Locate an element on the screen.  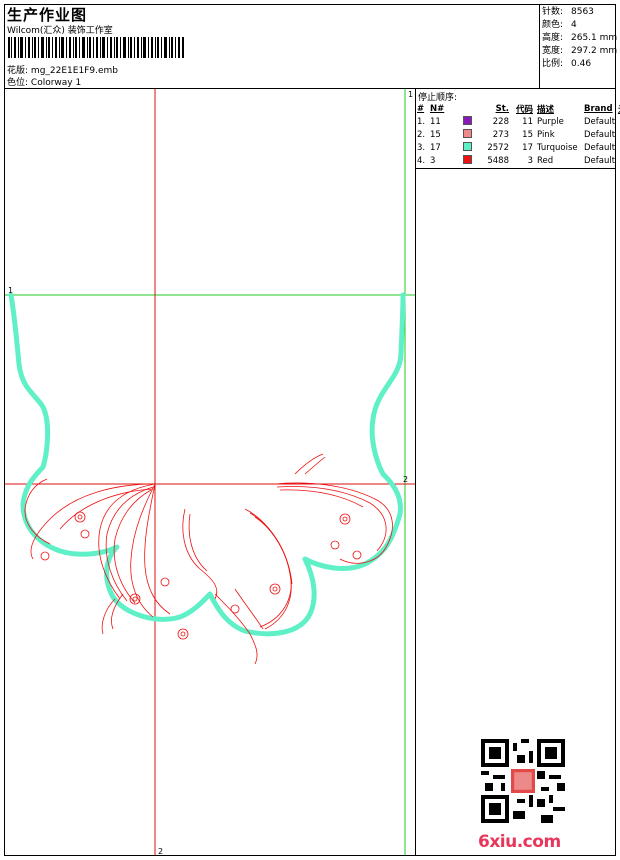
guide-label-h1: 1 is located at coordinates (11, 290).